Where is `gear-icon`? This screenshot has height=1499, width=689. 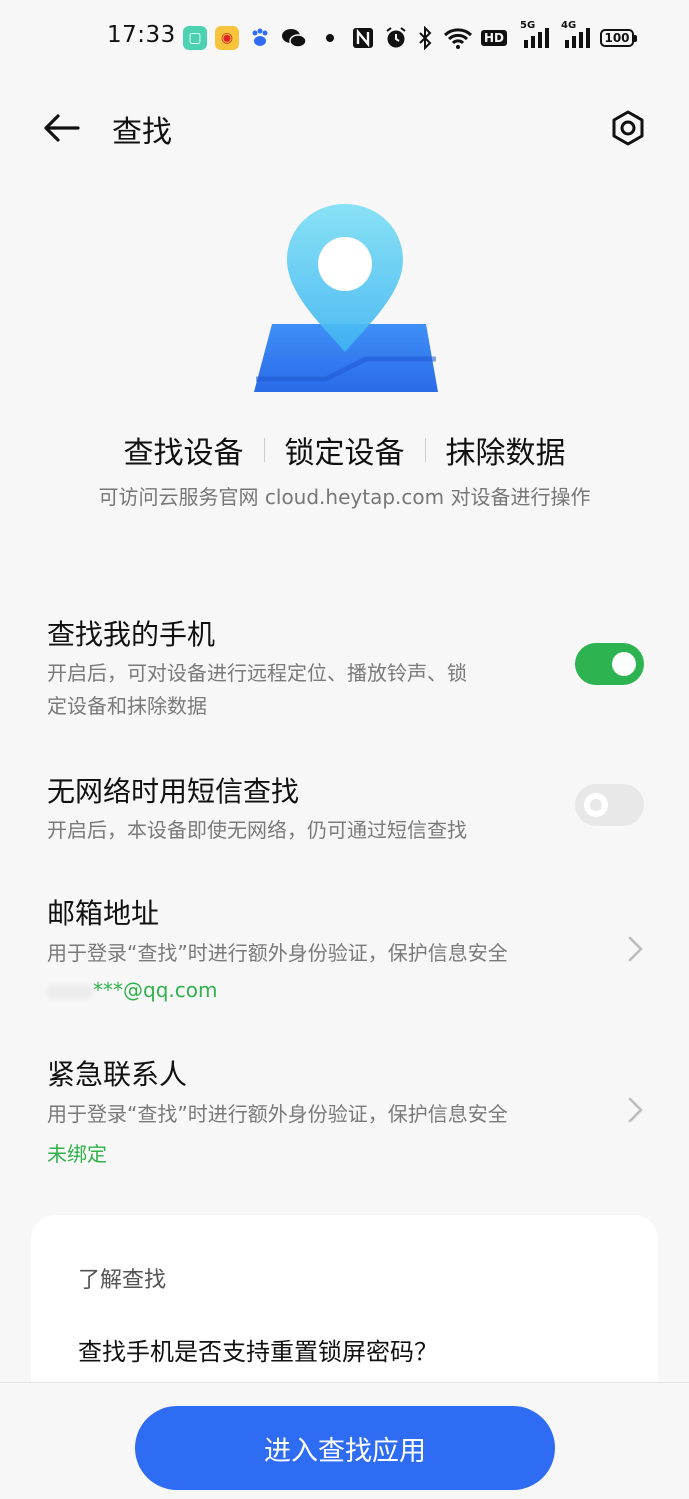
gear-icon is located at coordinates (628, 128).